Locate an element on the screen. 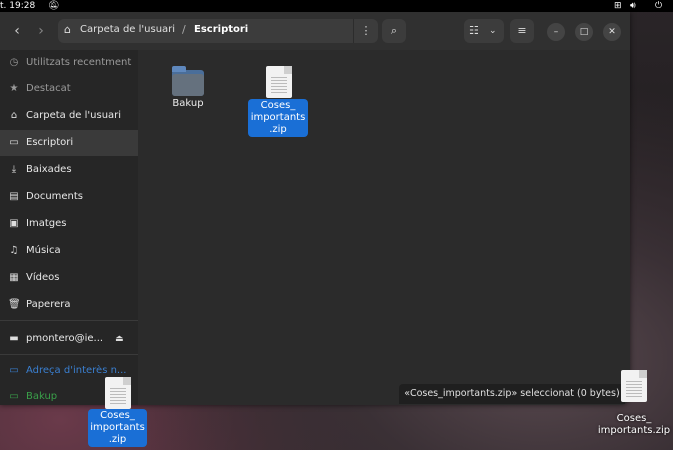 The height and width of the screenshot is (450, 673). sidebar-item-label: Bakup is located at coordinates (42, 396).